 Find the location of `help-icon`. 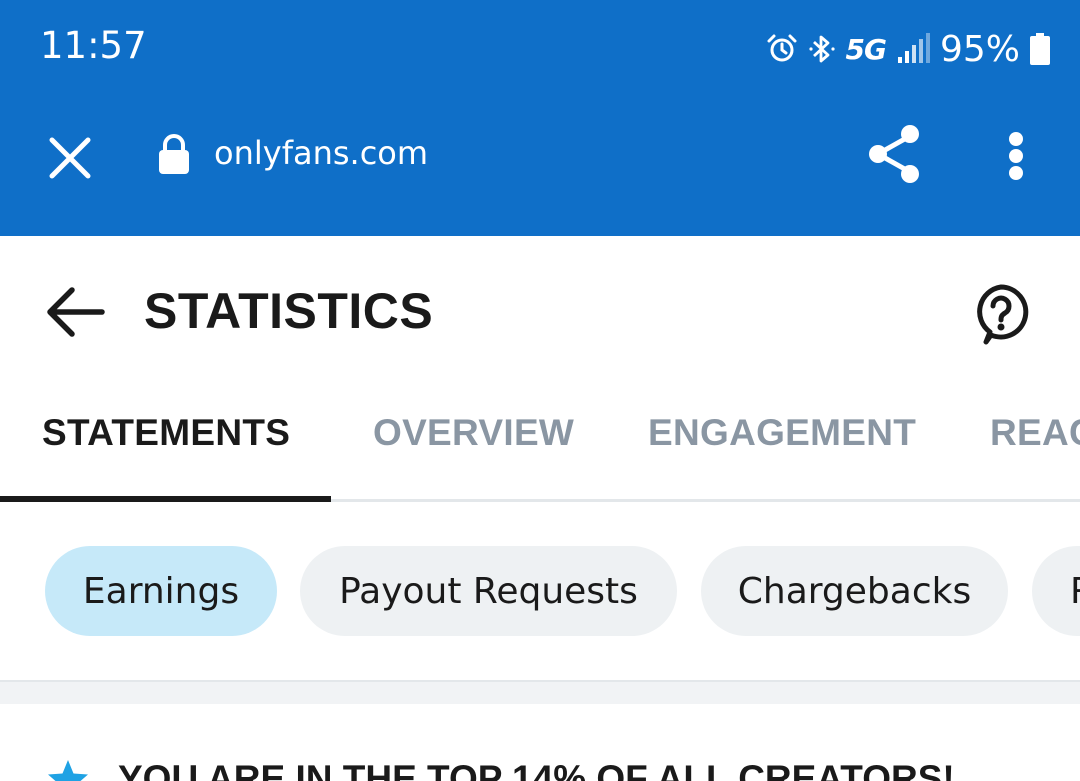

help-icon is located at coordinates (1001, 314).